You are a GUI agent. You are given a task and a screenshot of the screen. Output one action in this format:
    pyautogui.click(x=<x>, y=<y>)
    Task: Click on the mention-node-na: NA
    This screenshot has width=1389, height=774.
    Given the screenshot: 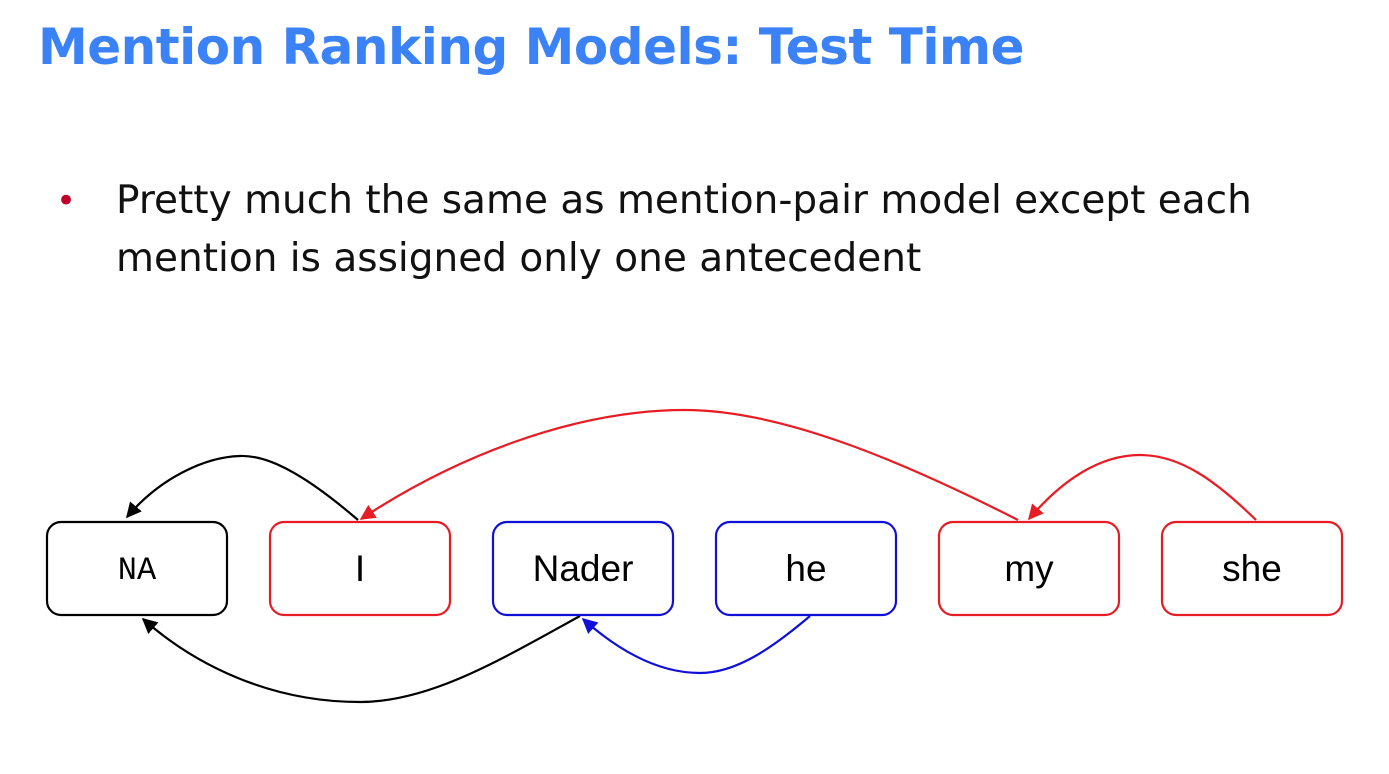 What is the action you would take?
    pyautogui.click(x=137, y=568)
    